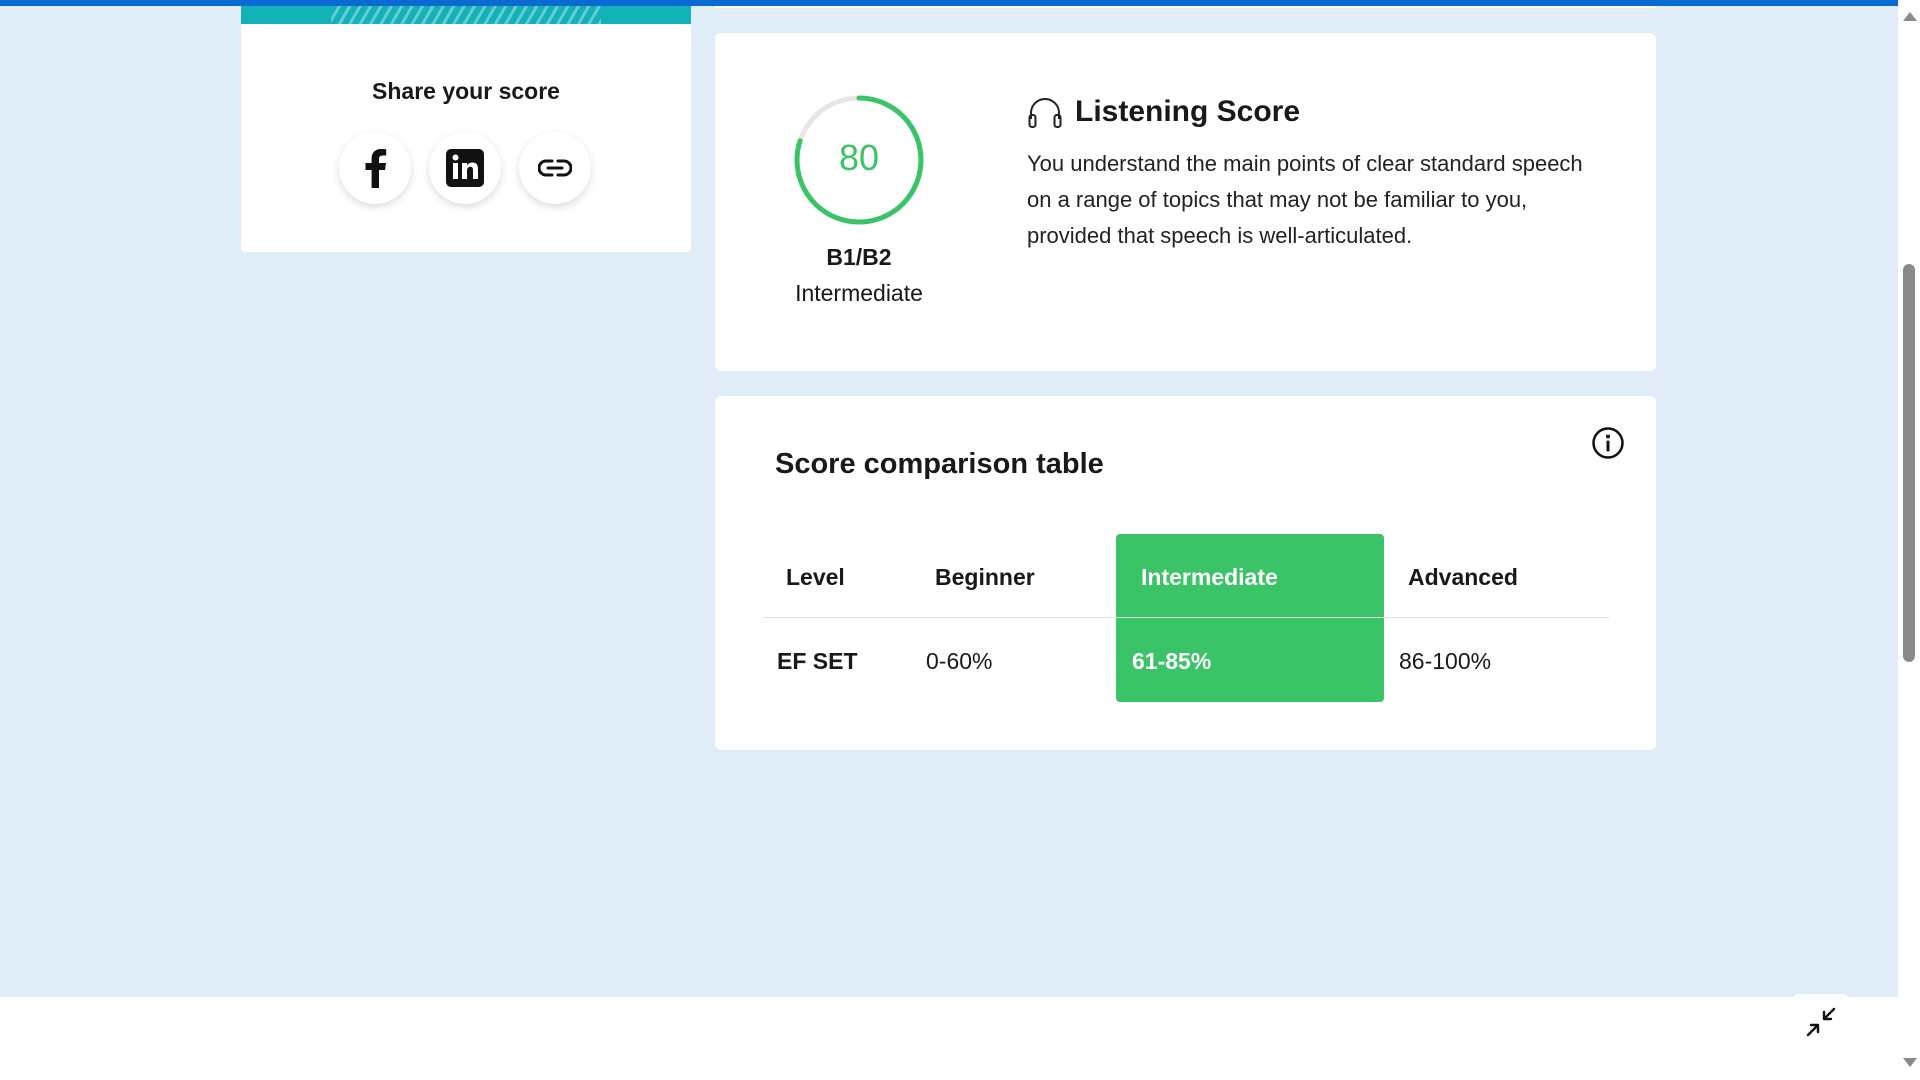  What do you see at coordinates (1186, 617) in the screenshot?
I see `table-divider` at bounding box center [1186, 617].